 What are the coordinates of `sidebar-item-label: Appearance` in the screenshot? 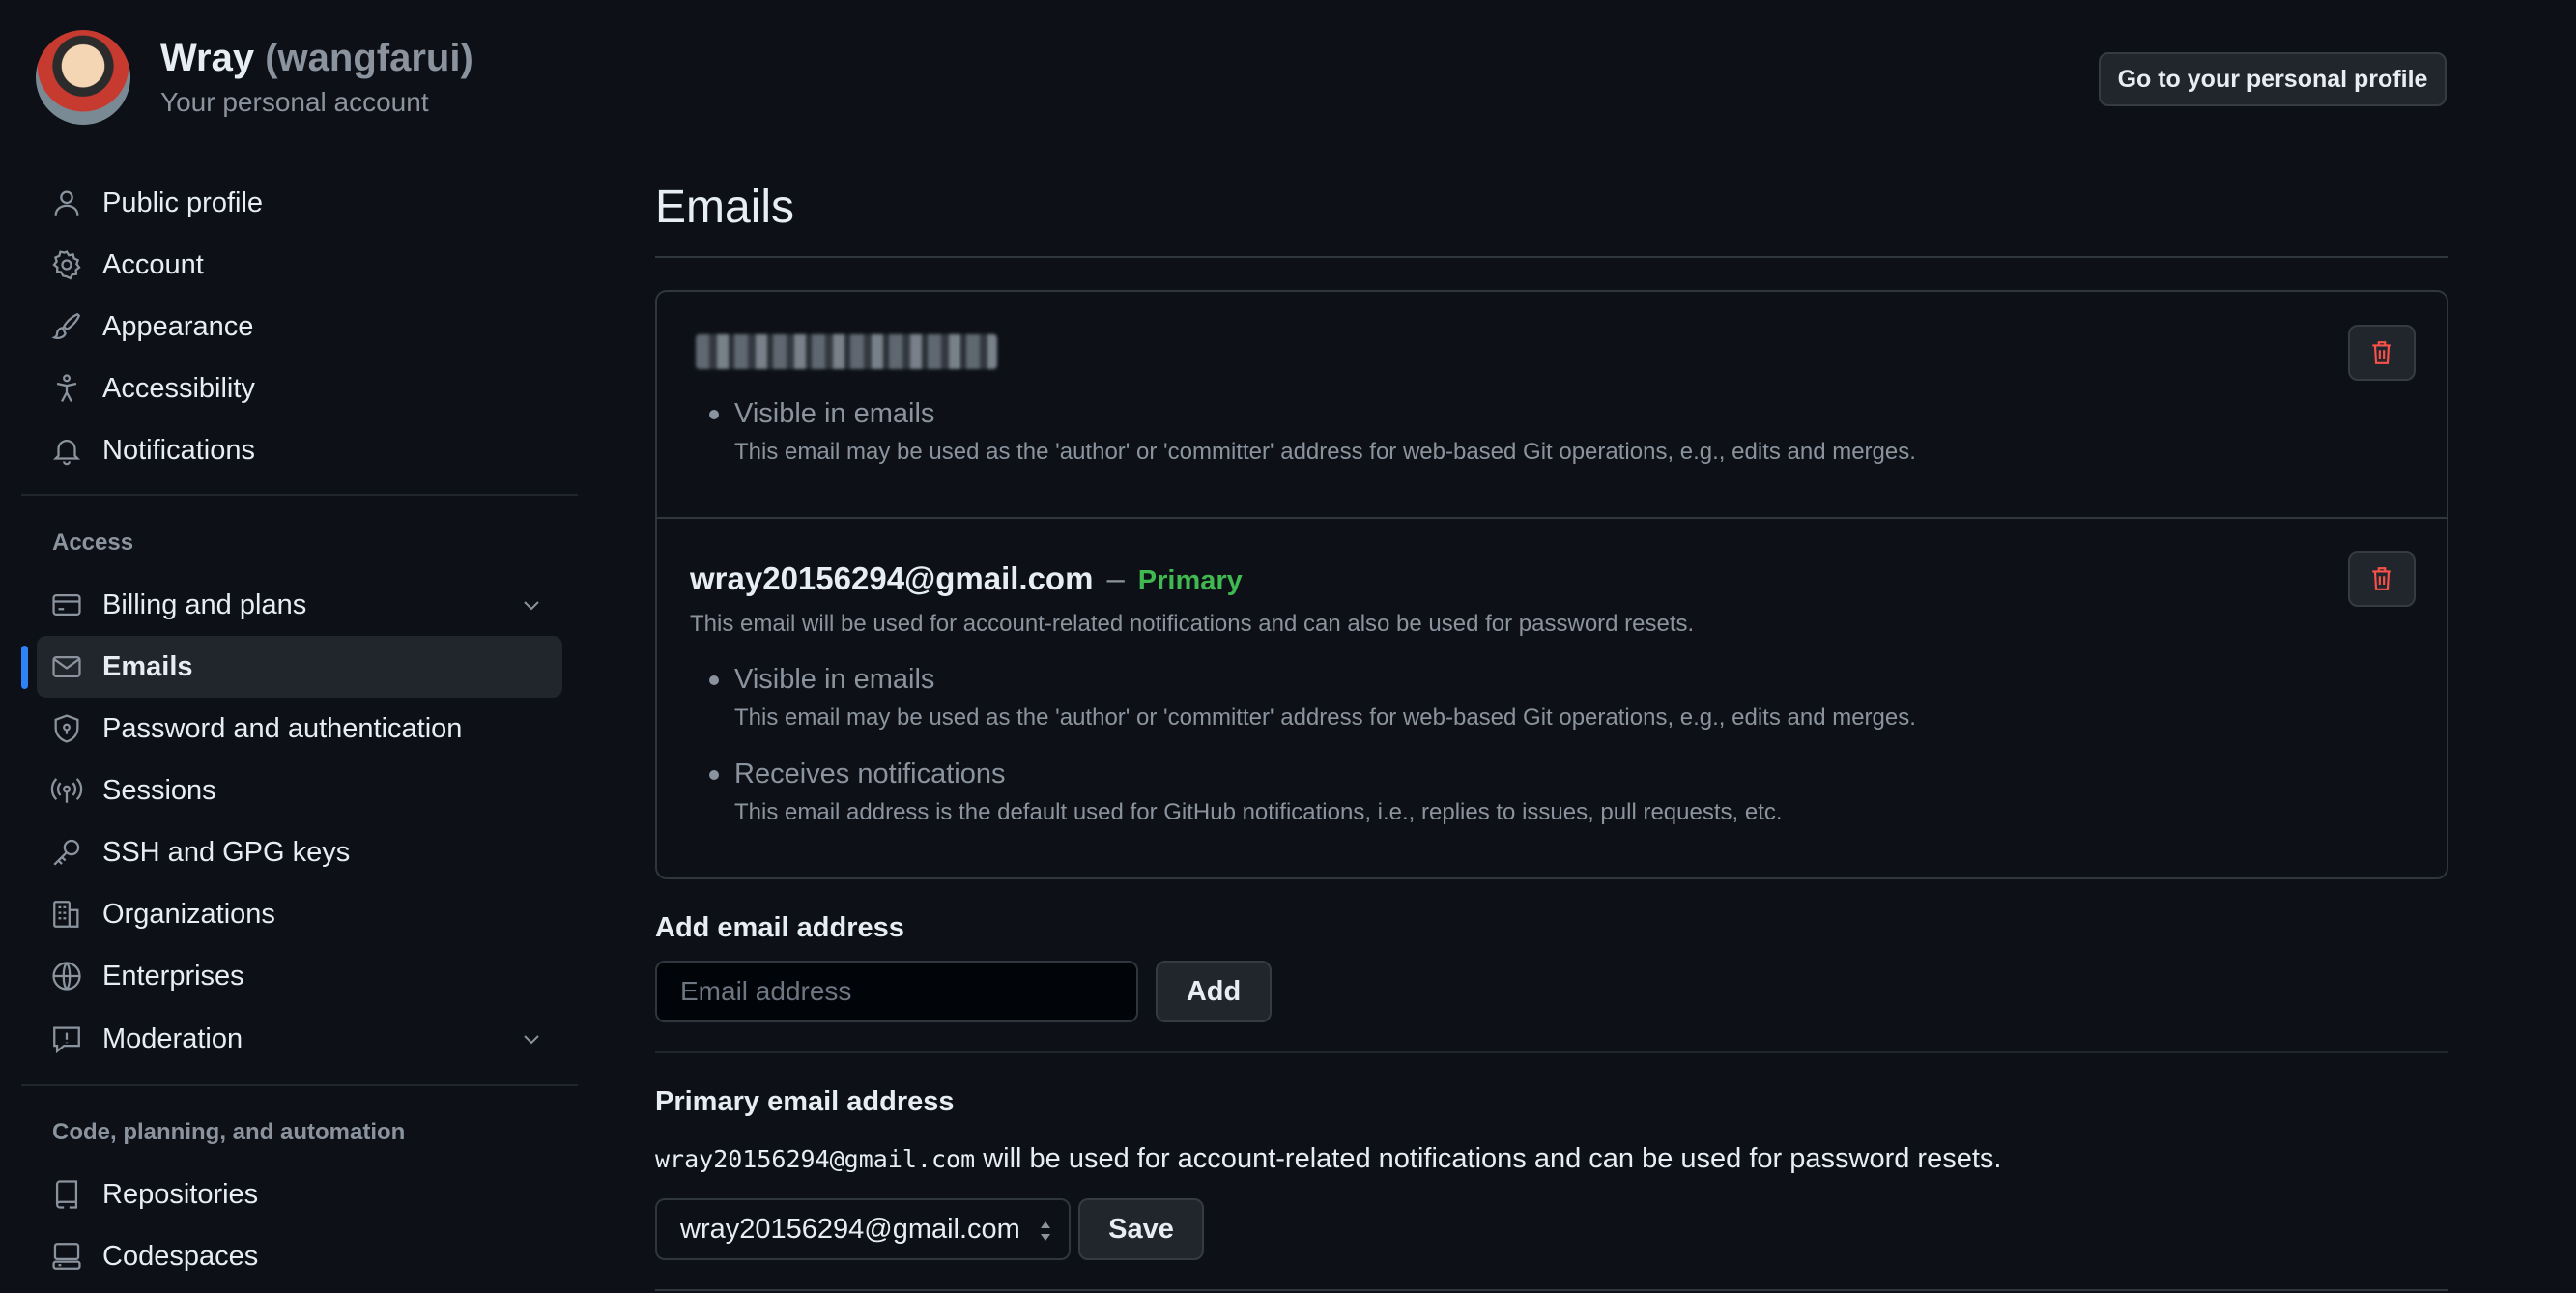 It's located at (178, 326).